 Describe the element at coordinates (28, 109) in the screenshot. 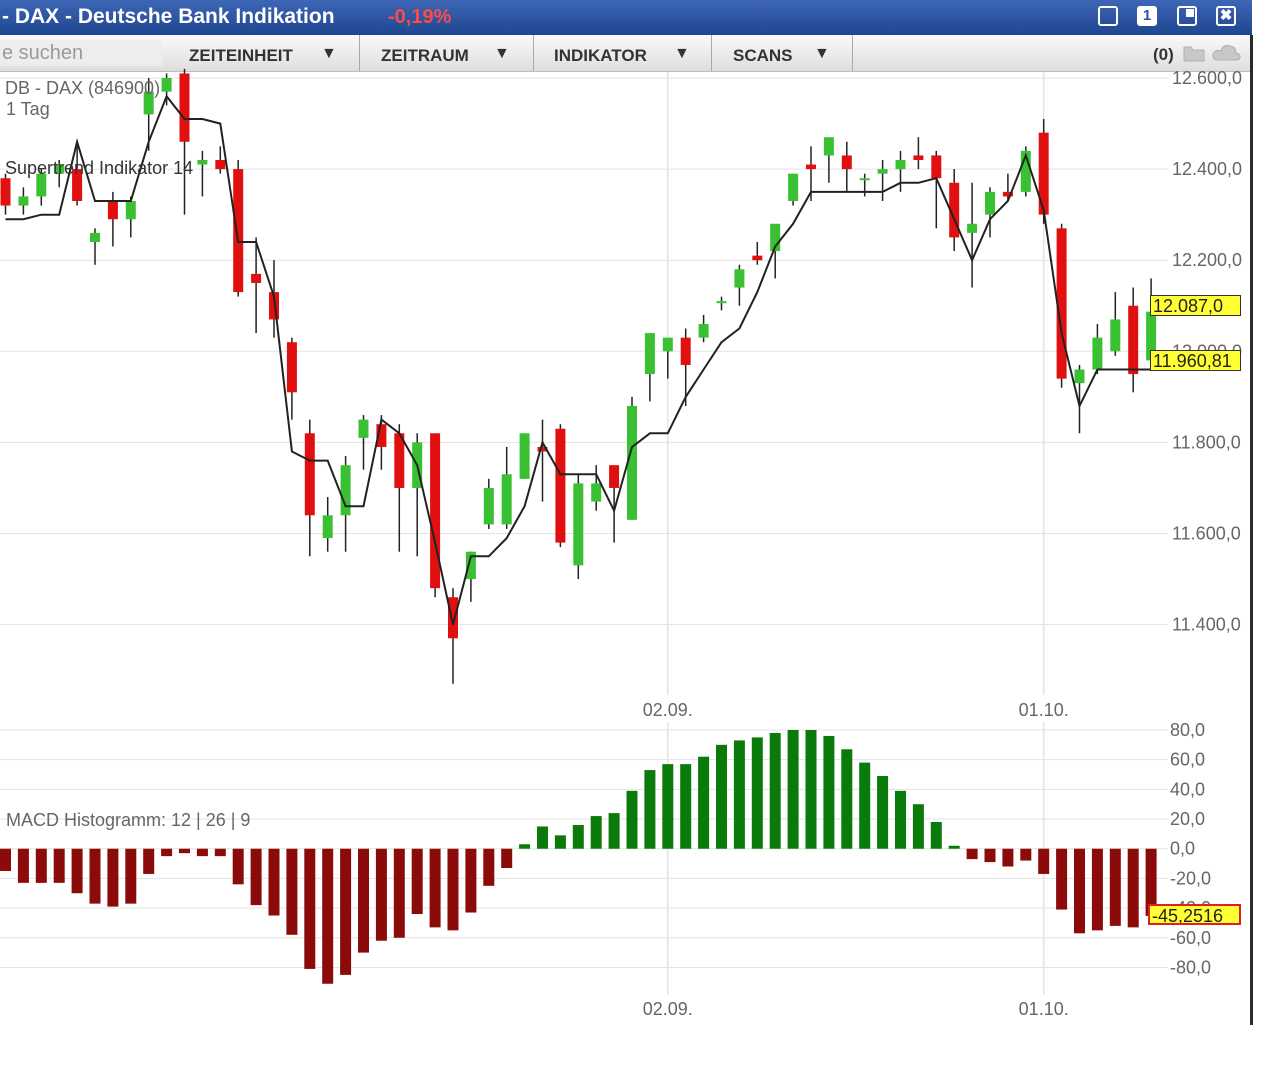

I see `interval-label: 1 Tag` at that location.